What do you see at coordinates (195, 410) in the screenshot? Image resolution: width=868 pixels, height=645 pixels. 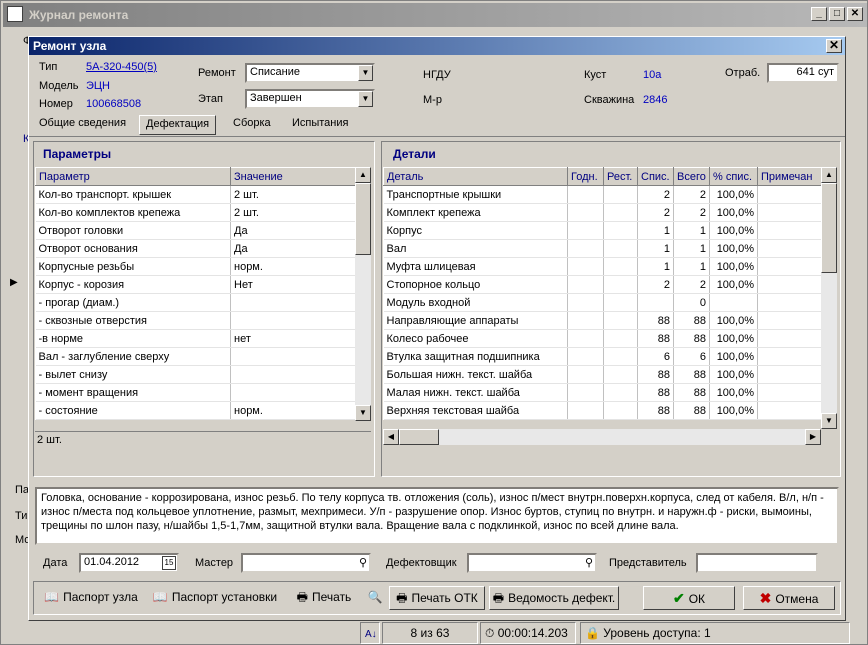 I see `params-row: - состояние норм.` at bounding box center [195, 410].